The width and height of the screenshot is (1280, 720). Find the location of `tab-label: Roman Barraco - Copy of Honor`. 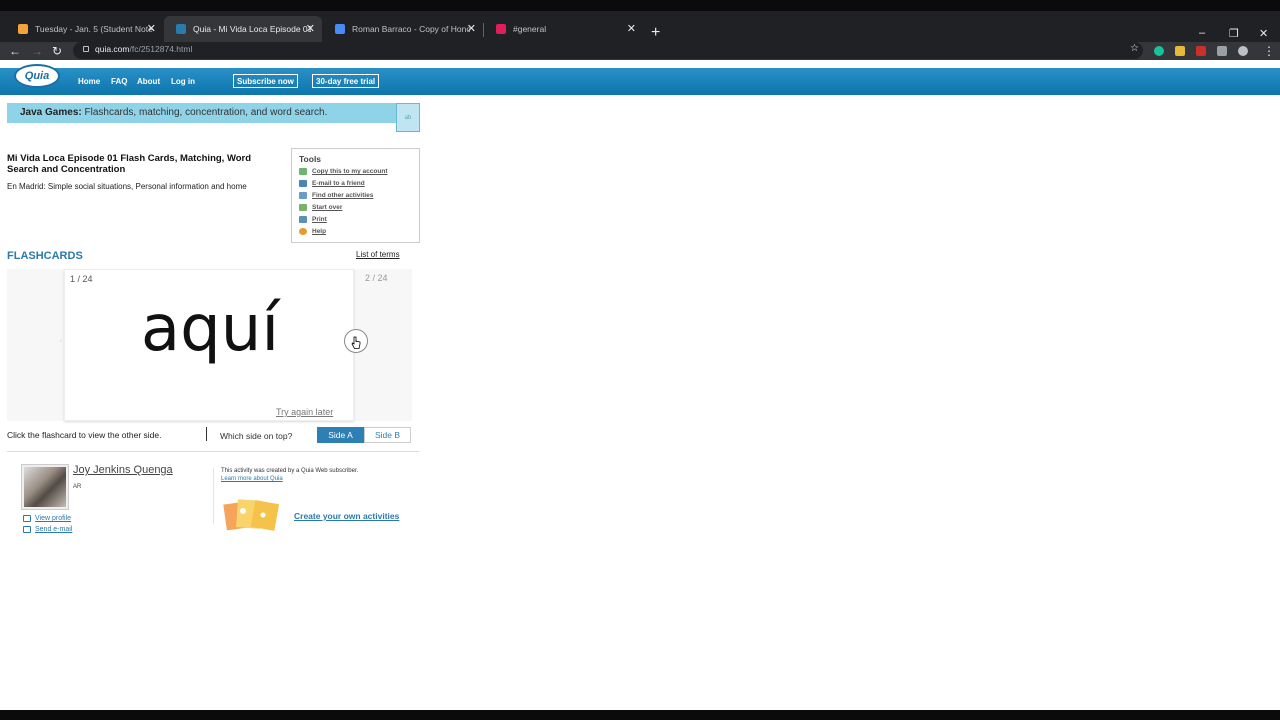

tab-label: Roman Barraco - Copy of Honor is located at coordinates (411, 29).